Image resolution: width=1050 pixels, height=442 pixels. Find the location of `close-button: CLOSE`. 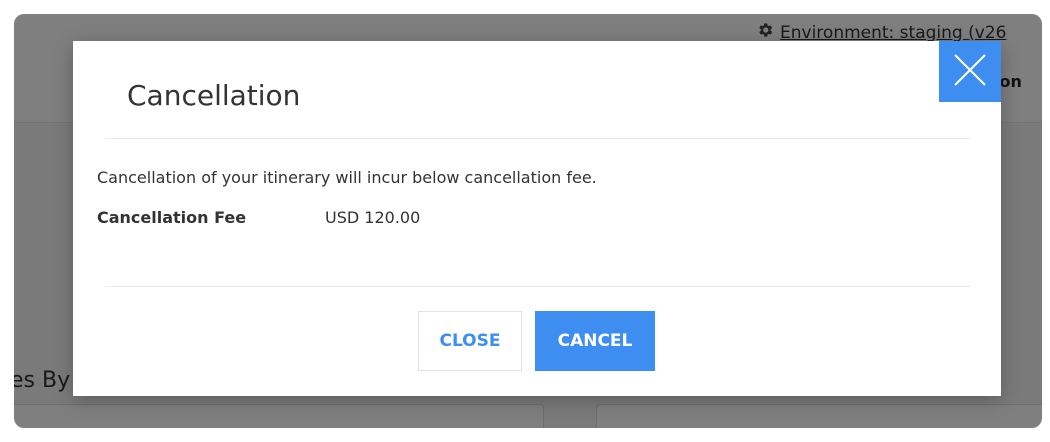

close-button: CLOSE is located at coordinates (470, 341).